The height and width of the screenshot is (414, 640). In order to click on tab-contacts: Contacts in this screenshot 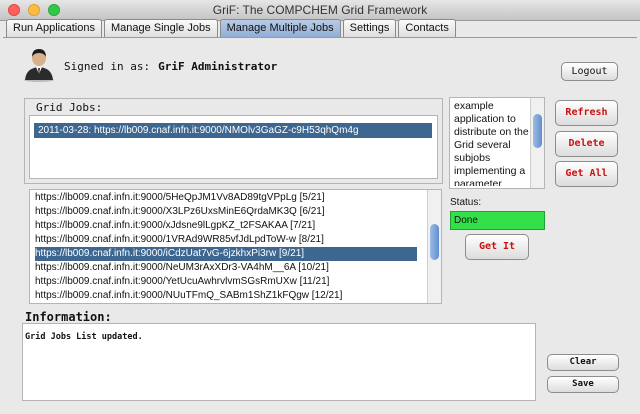, I will do `click(427, 28)`.